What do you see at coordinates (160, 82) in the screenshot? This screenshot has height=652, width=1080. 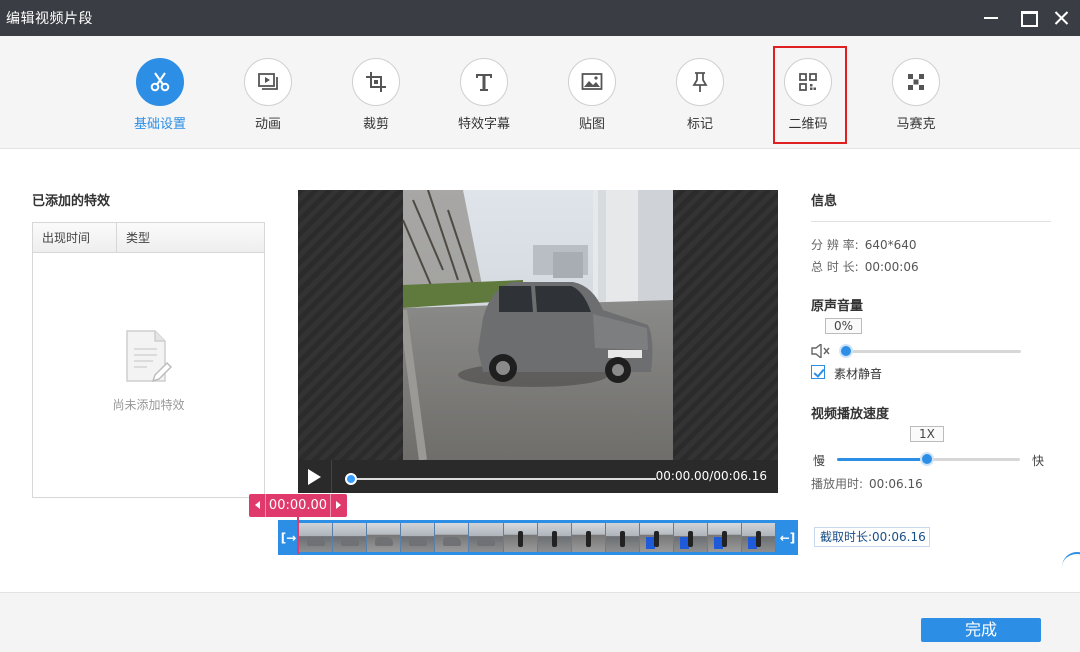 I see `scissors-icon` at bounding box center [160, 82].